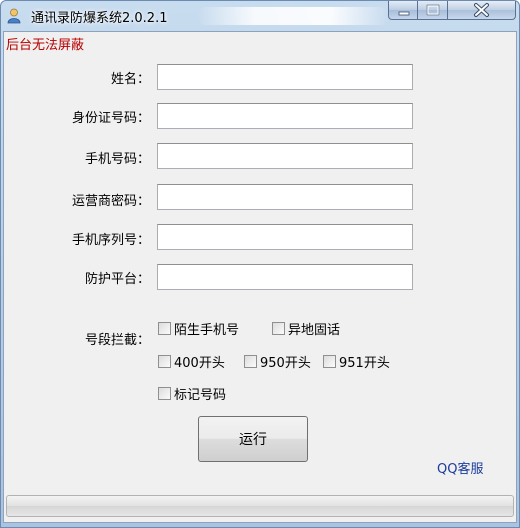 The image size is (520, 528). Describe the element at coordinates (306, 328) in the screenshot. I see `option-remote-landline: 异地固话` at that location.